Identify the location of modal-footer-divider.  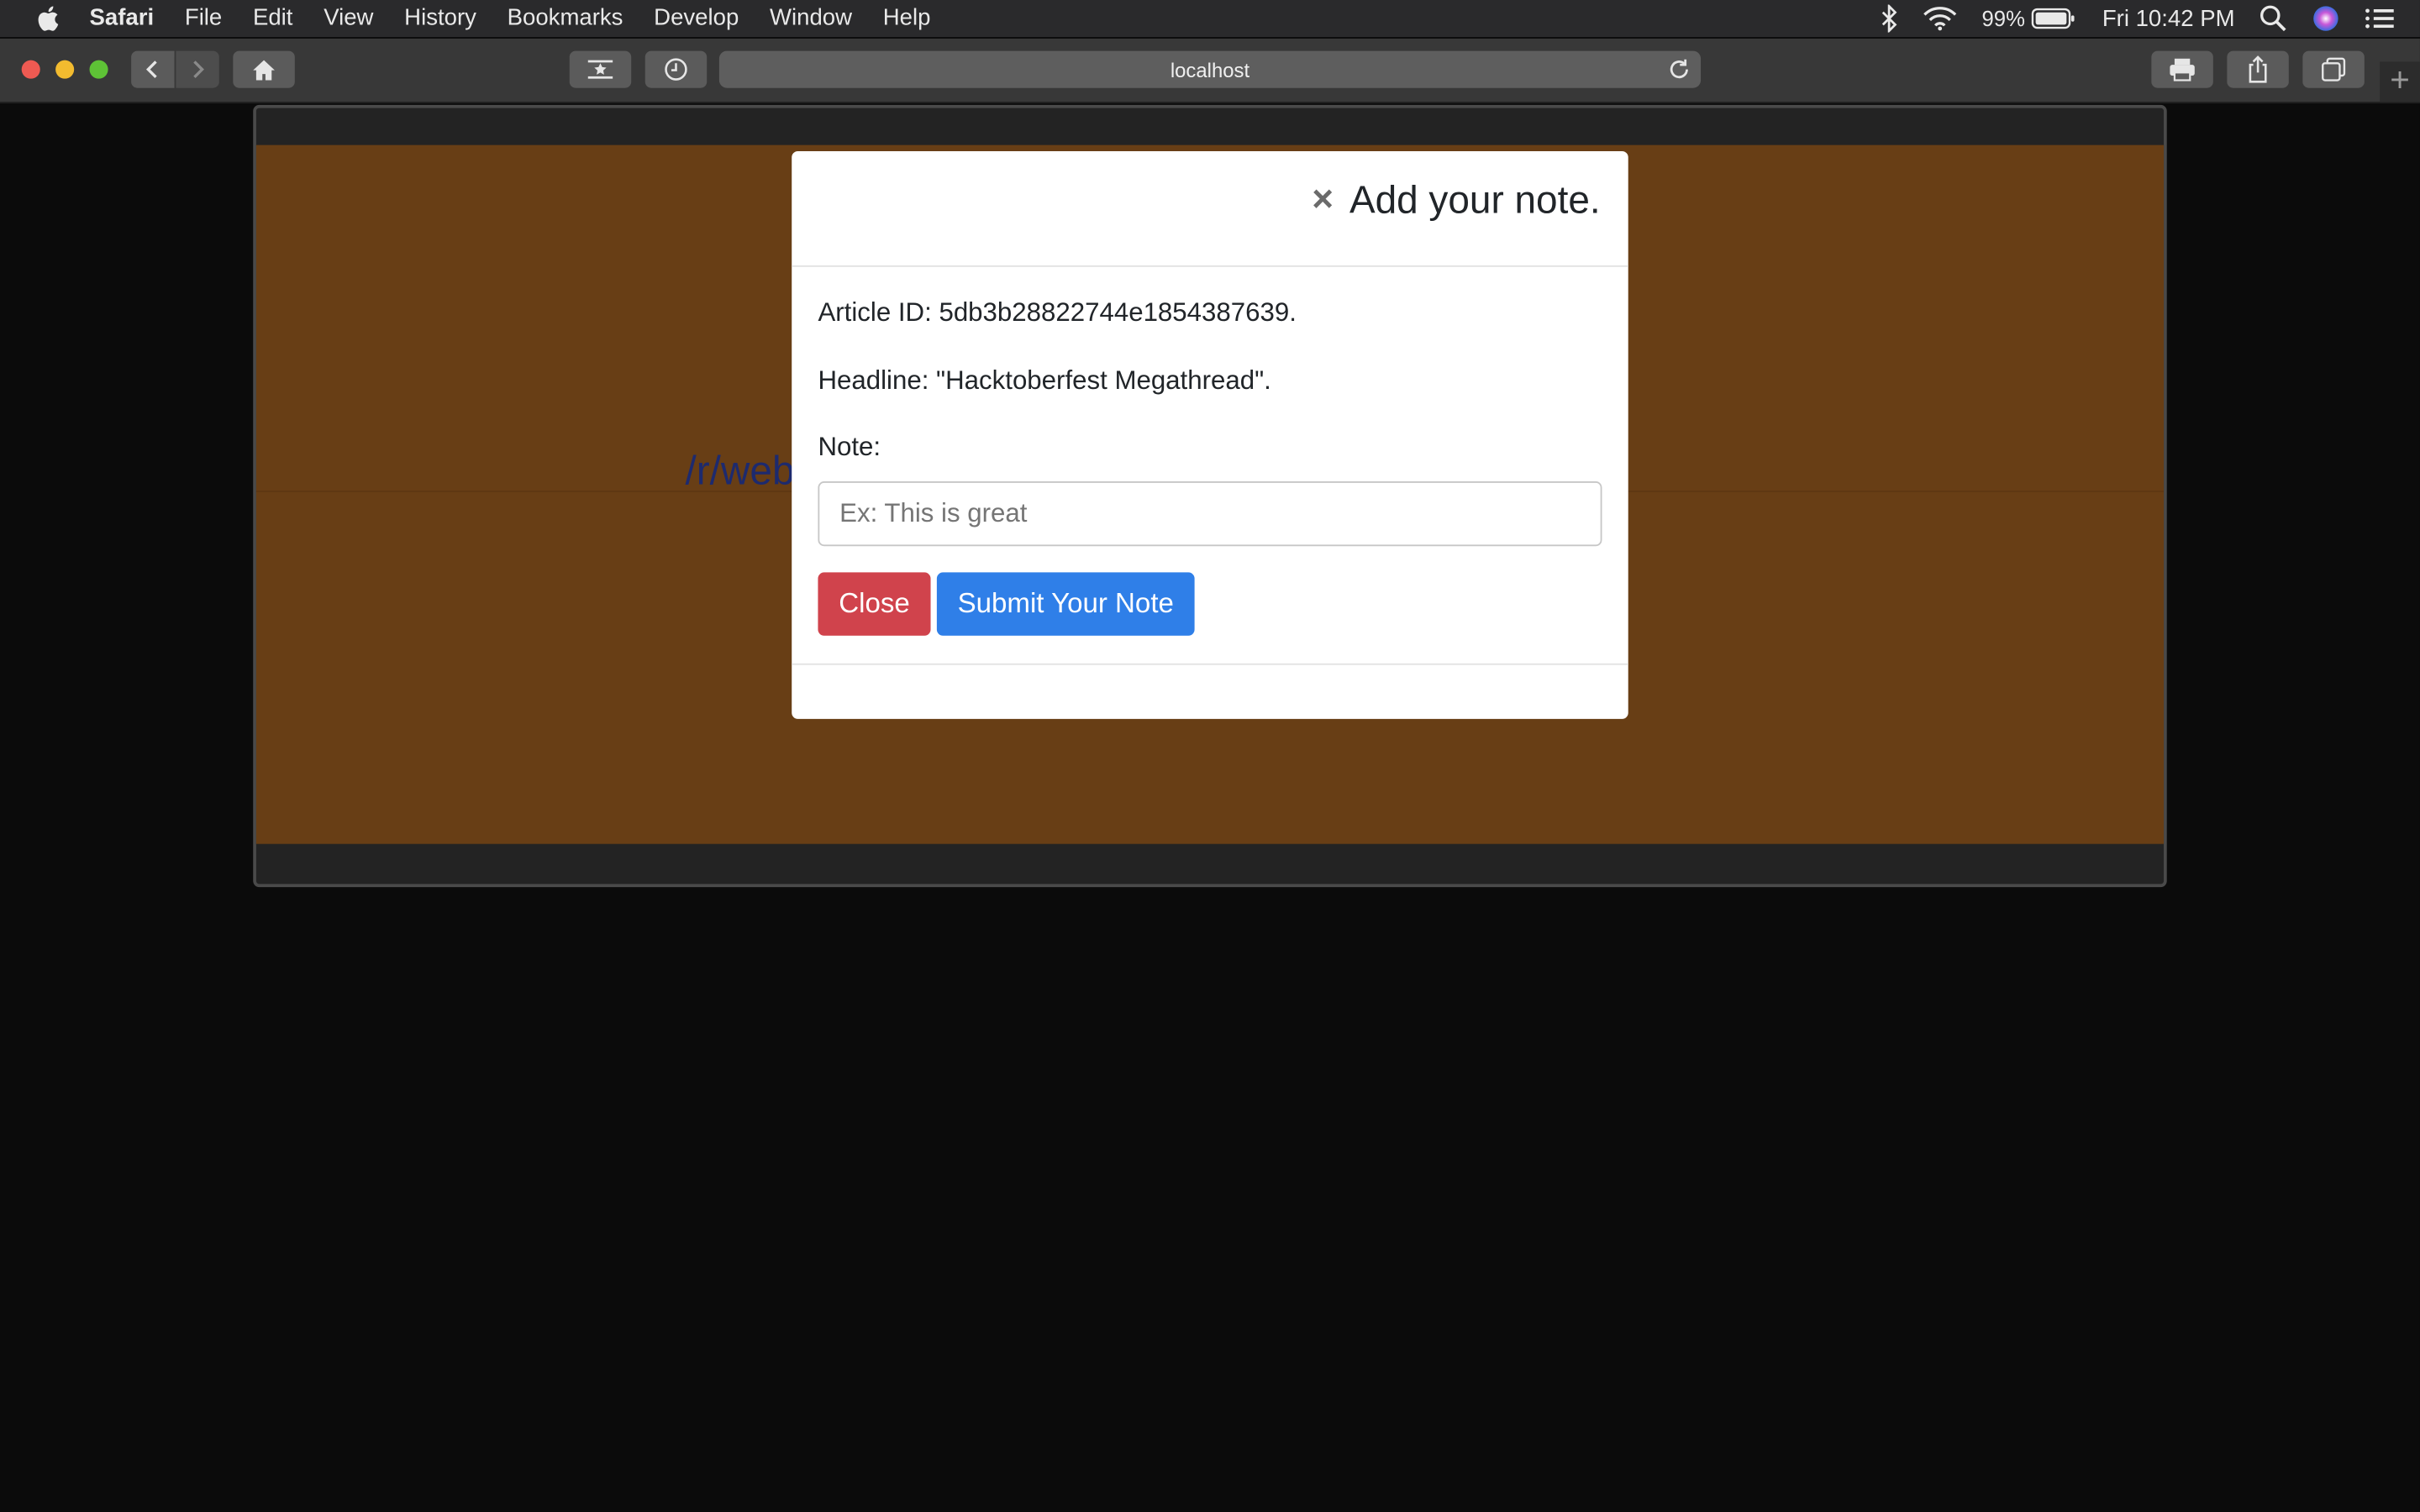
(1210, 664).